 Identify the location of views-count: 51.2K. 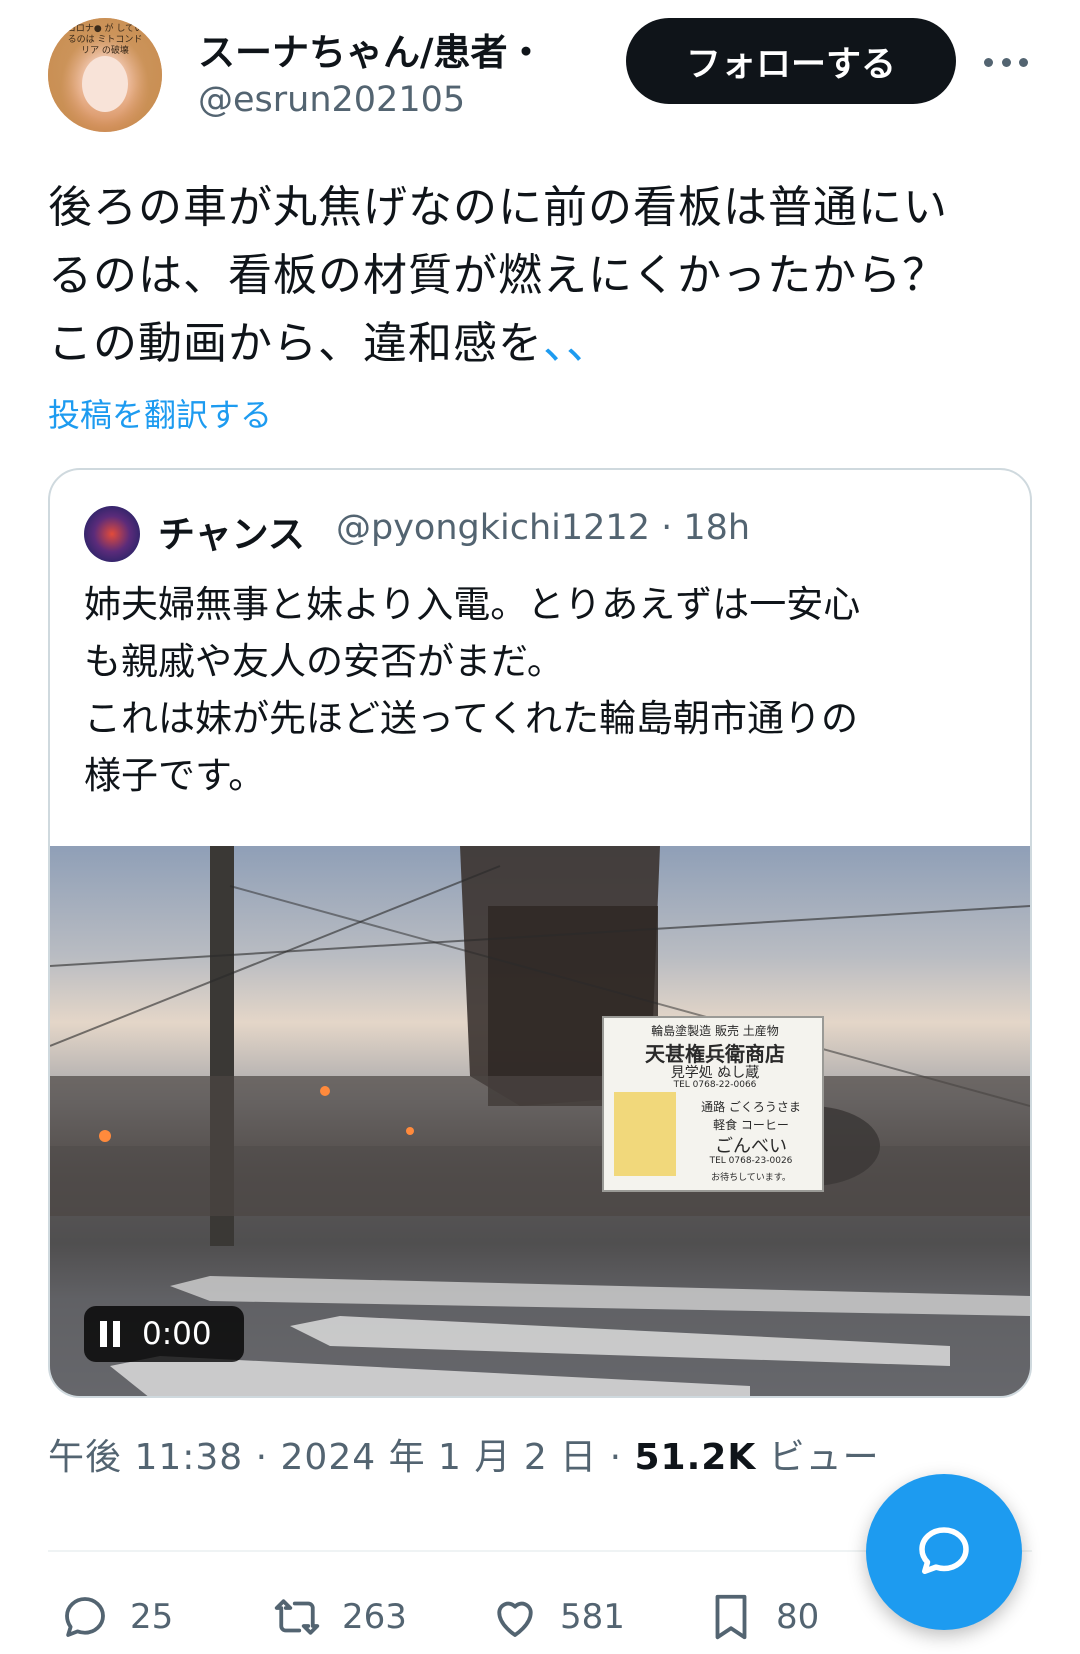
(695, 1457).